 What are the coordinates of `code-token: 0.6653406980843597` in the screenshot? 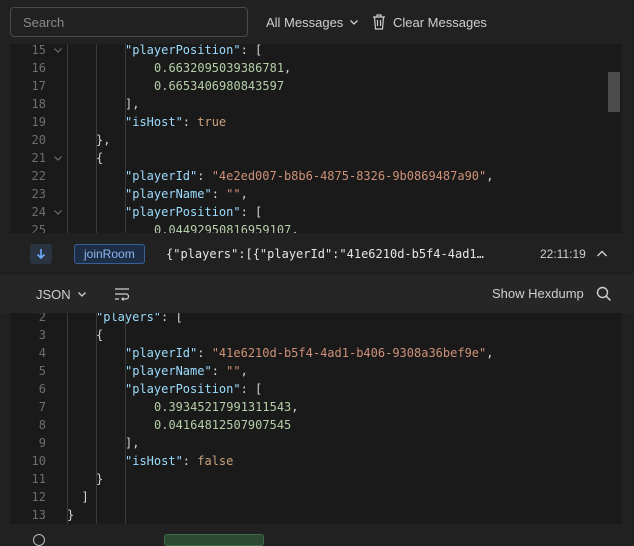 It's located at (219, 86).